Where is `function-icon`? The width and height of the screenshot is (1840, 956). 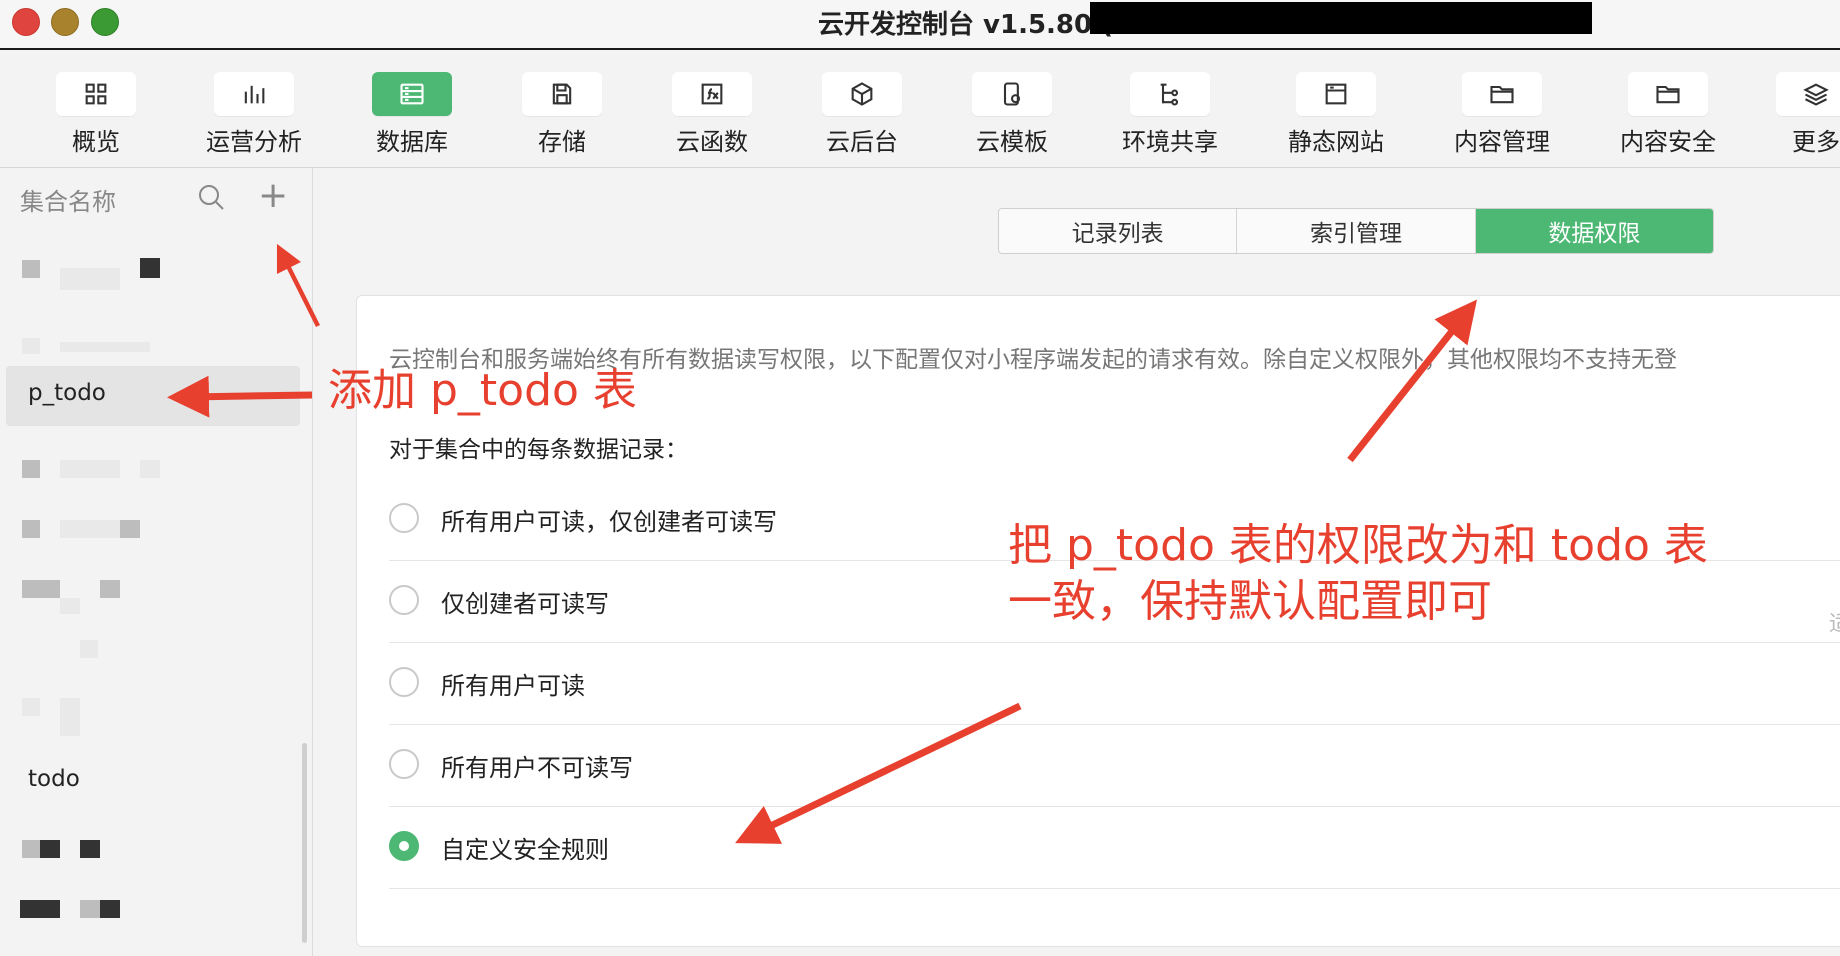 function-icon is located at coordinates (712, 94).